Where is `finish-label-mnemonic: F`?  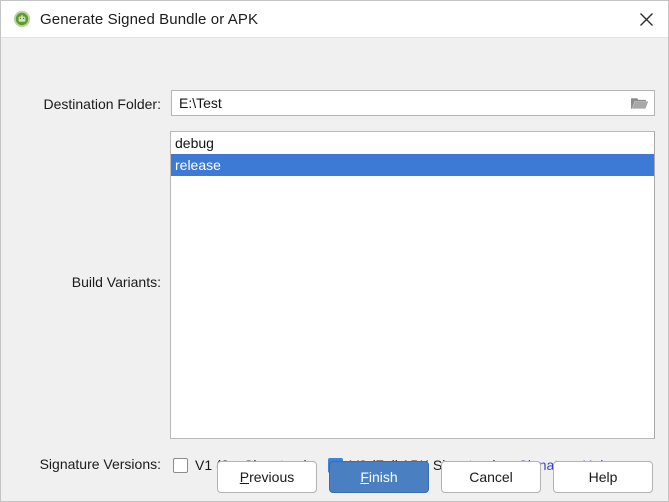 finish-label-mnemonic: F is located at coordinates (364, 476).